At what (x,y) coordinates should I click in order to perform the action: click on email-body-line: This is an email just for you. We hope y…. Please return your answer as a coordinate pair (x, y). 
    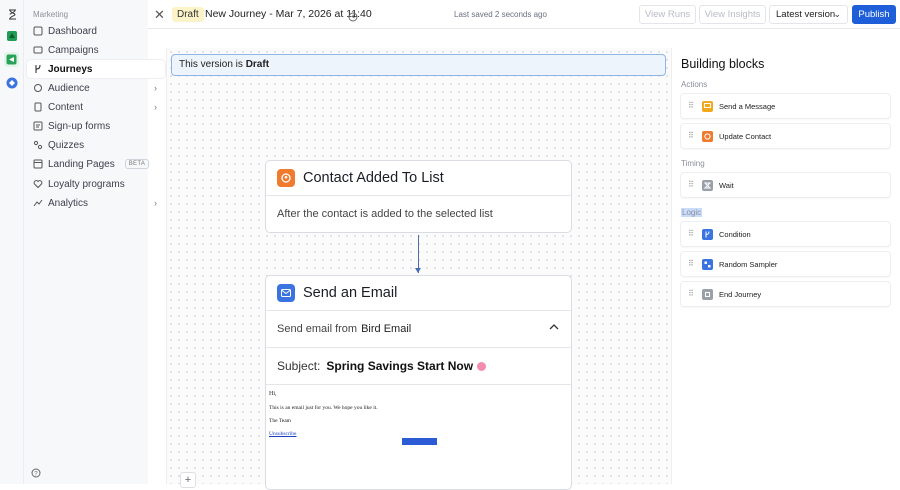
    Looking at the image, I should click on (323, 408).